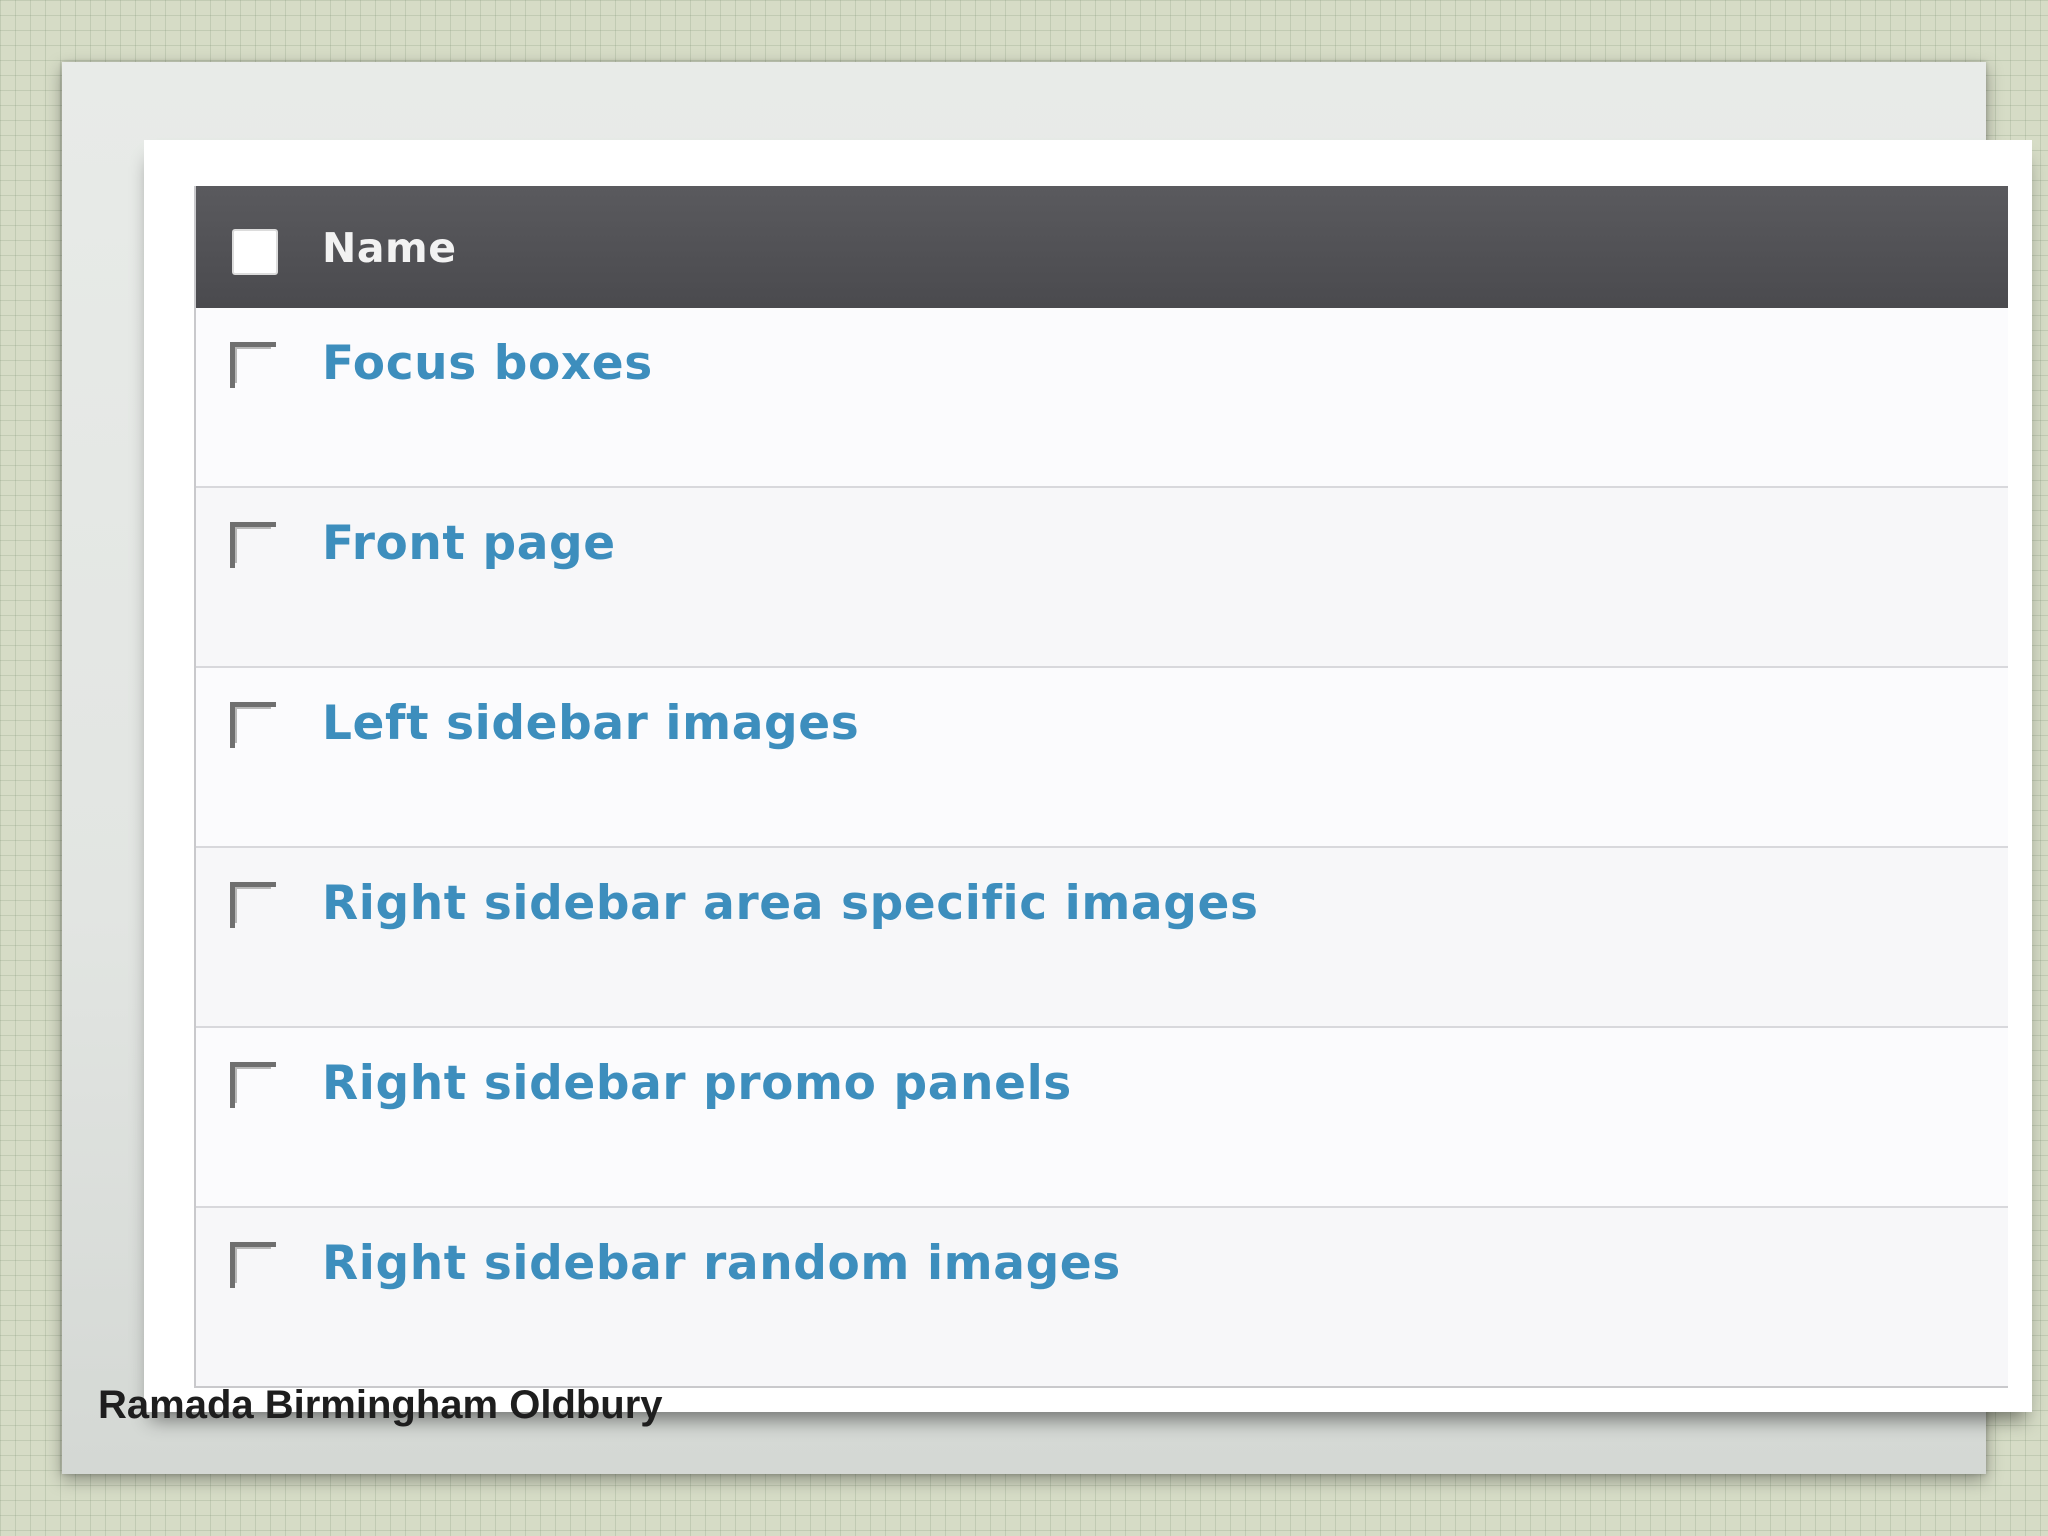 The width and height of the screenshot is (2048, 1536). Describe the element at coordinates (469, 543) in the screenshot. I see `row-link: Front page` at that location.